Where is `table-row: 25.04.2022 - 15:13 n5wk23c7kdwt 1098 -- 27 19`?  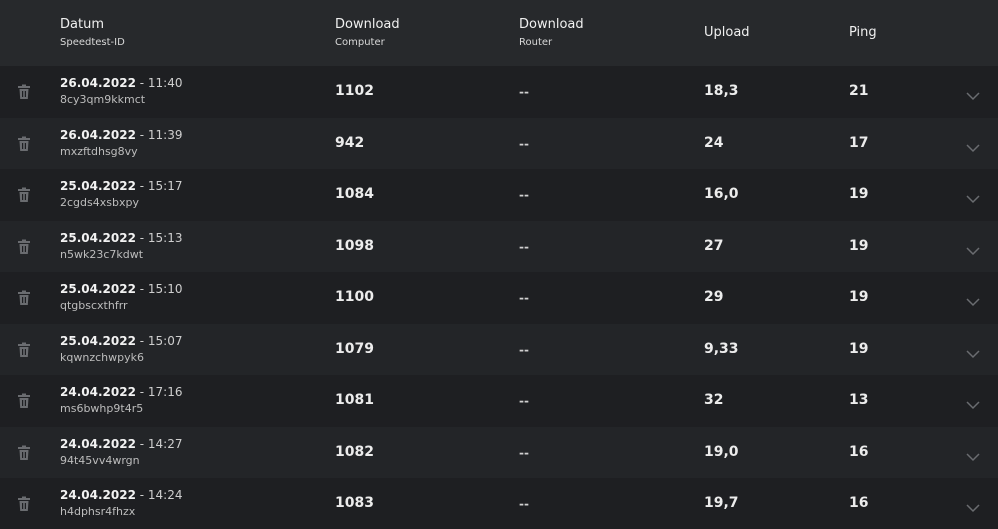
table-row: 25.04.2022 - 15:13 n5wk23c7kdwt 1098 -- 27 19 is located at coordinates (499, 246).